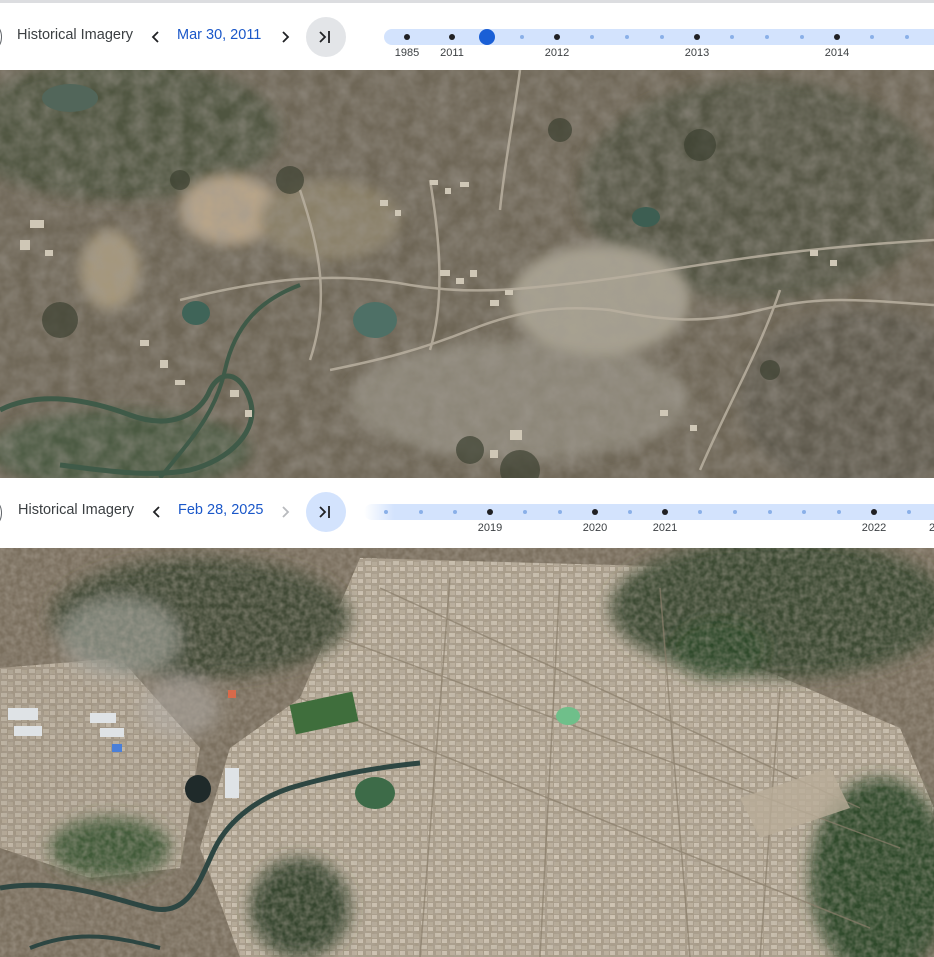  Describe the element at coordinates (931, 528) in the screenshot. I see `timeline-year-label: 2` at that location.